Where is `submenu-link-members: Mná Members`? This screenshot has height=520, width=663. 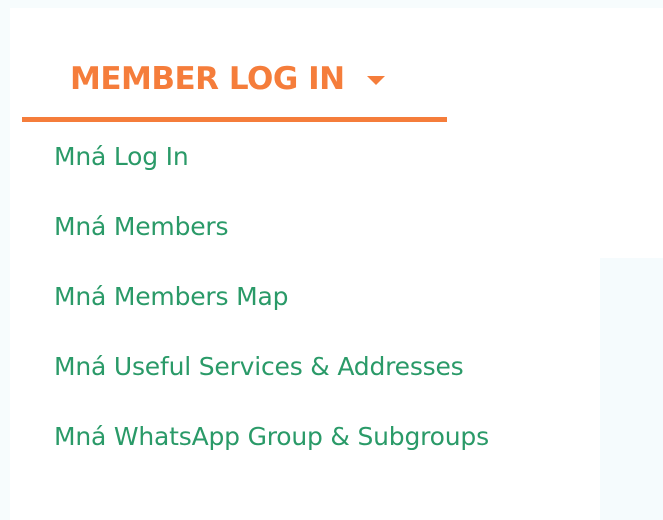 submenu-link-members: Mná Members is located at coordinates (141, 227).